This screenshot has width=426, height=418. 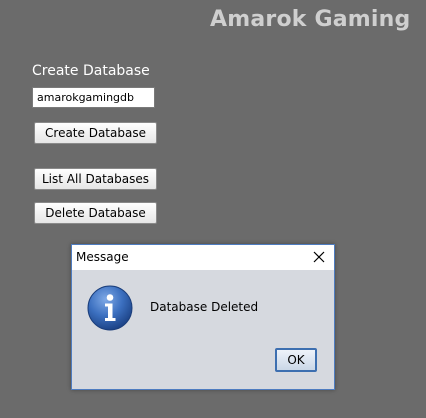 What do you see at coordinates (203, 257) in the screenshot?
I see `dialog-titlebar: Message` at bounding box center [203, 257].